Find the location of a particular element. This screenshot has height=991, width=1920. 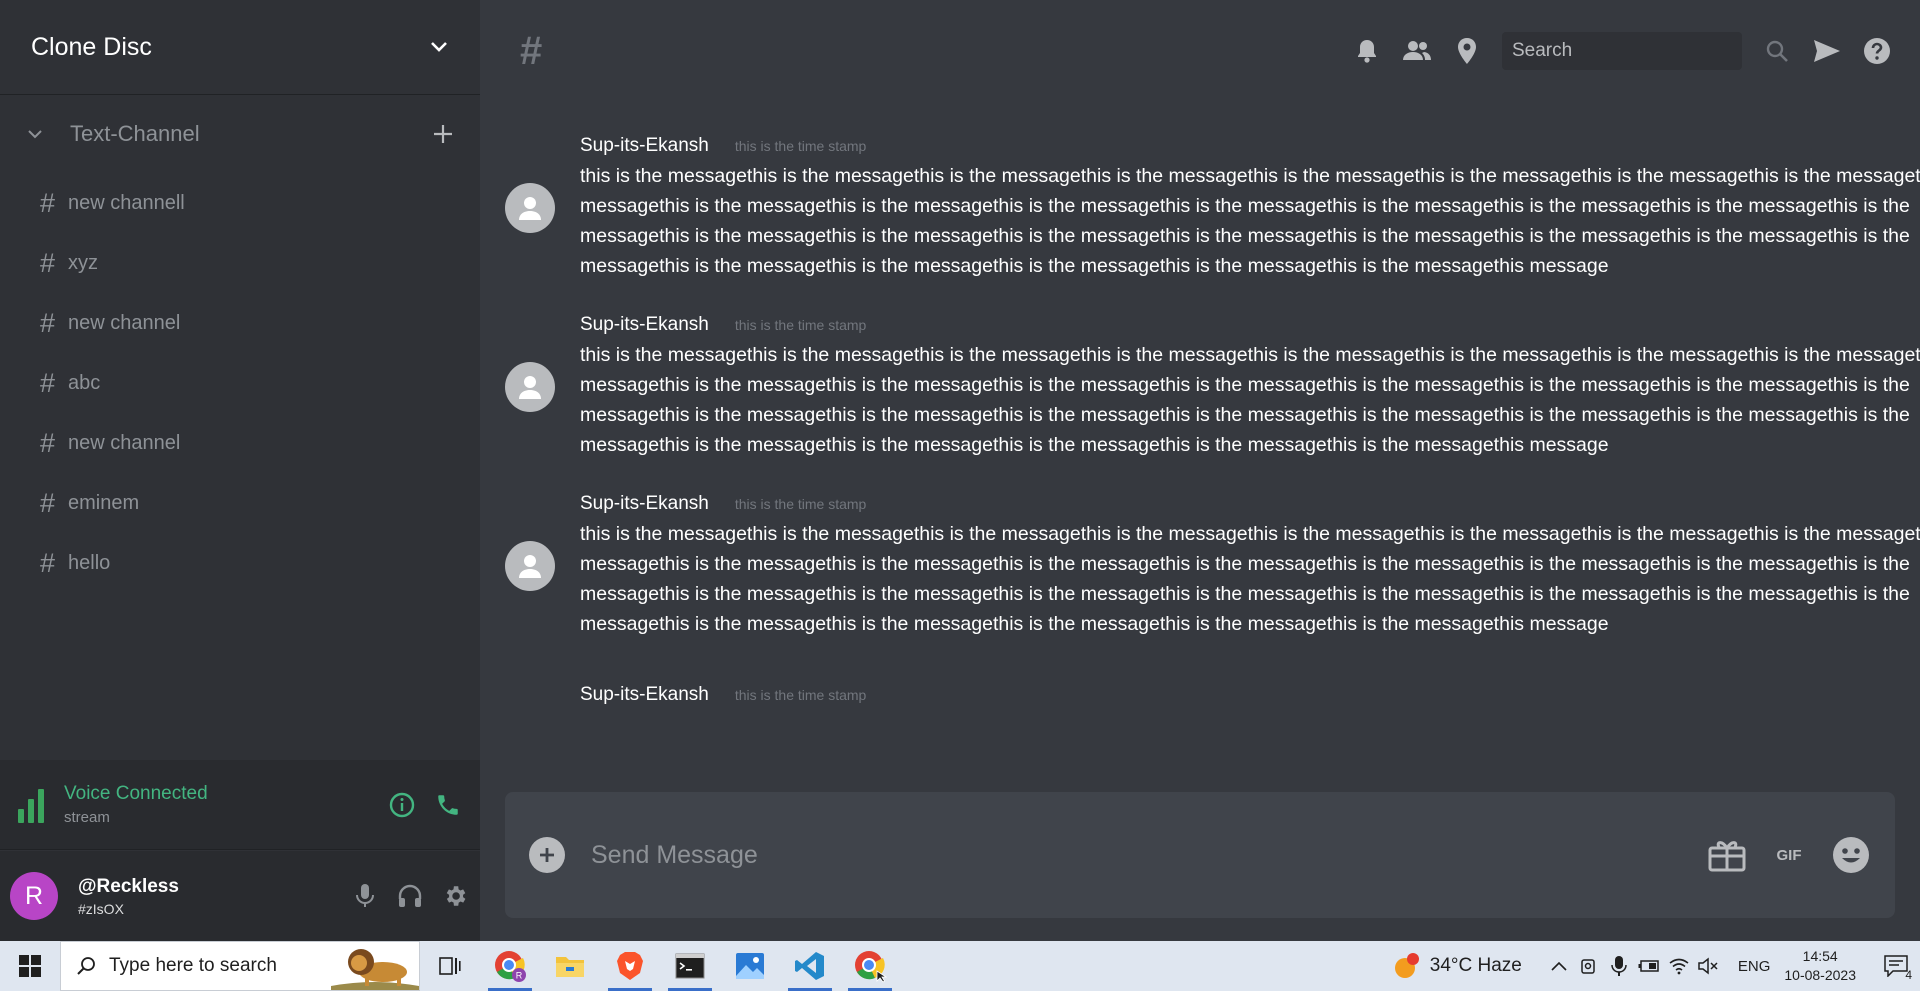

voice-title: Voice Connected is located at coordinates (217, 794).